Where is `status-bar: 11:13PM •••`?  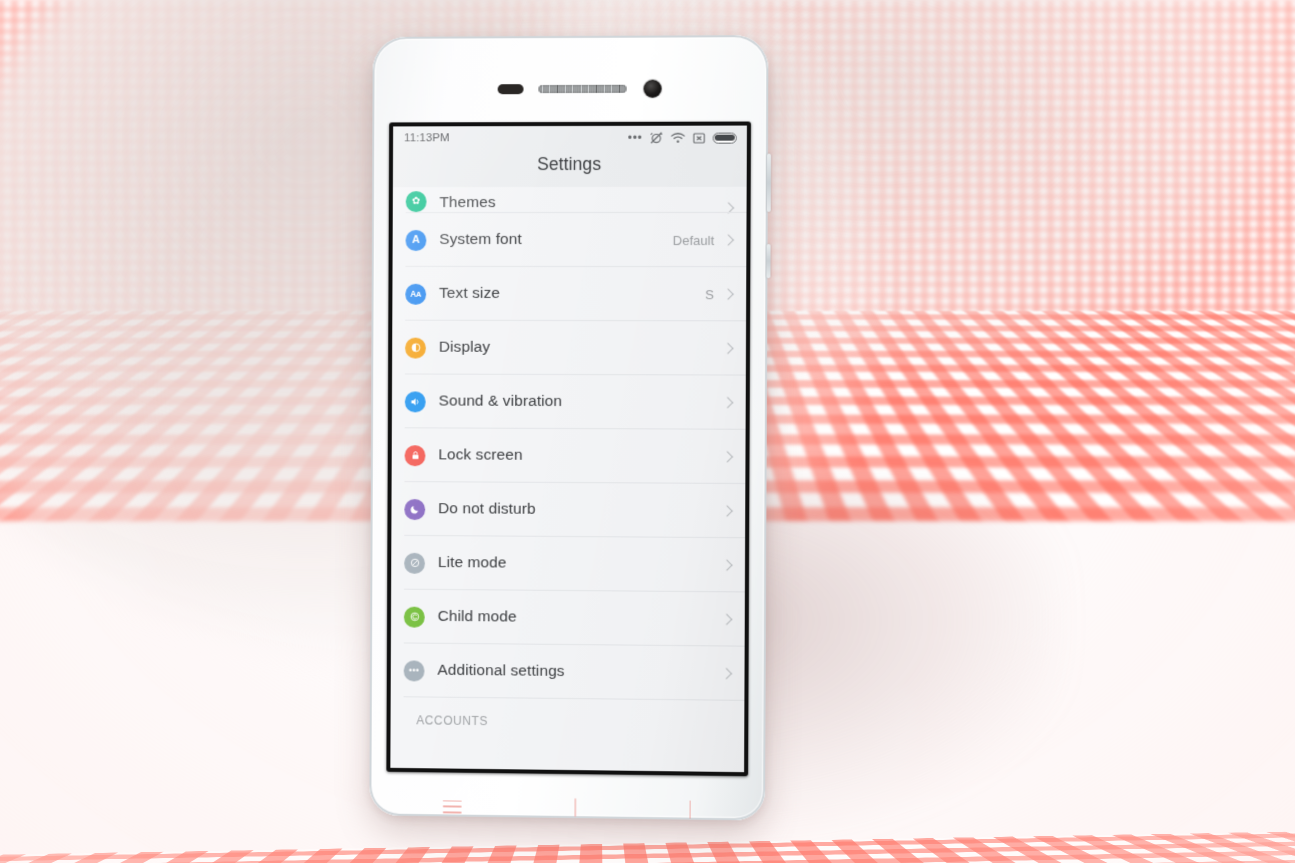 status-bar: 11:13PM ••• is located at coordinates (570, 138).